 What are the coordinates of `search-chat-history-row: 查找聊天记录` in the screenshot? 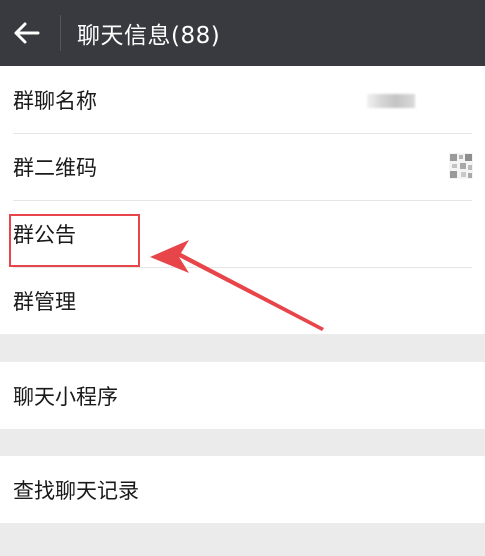 It's located at (242, 489).